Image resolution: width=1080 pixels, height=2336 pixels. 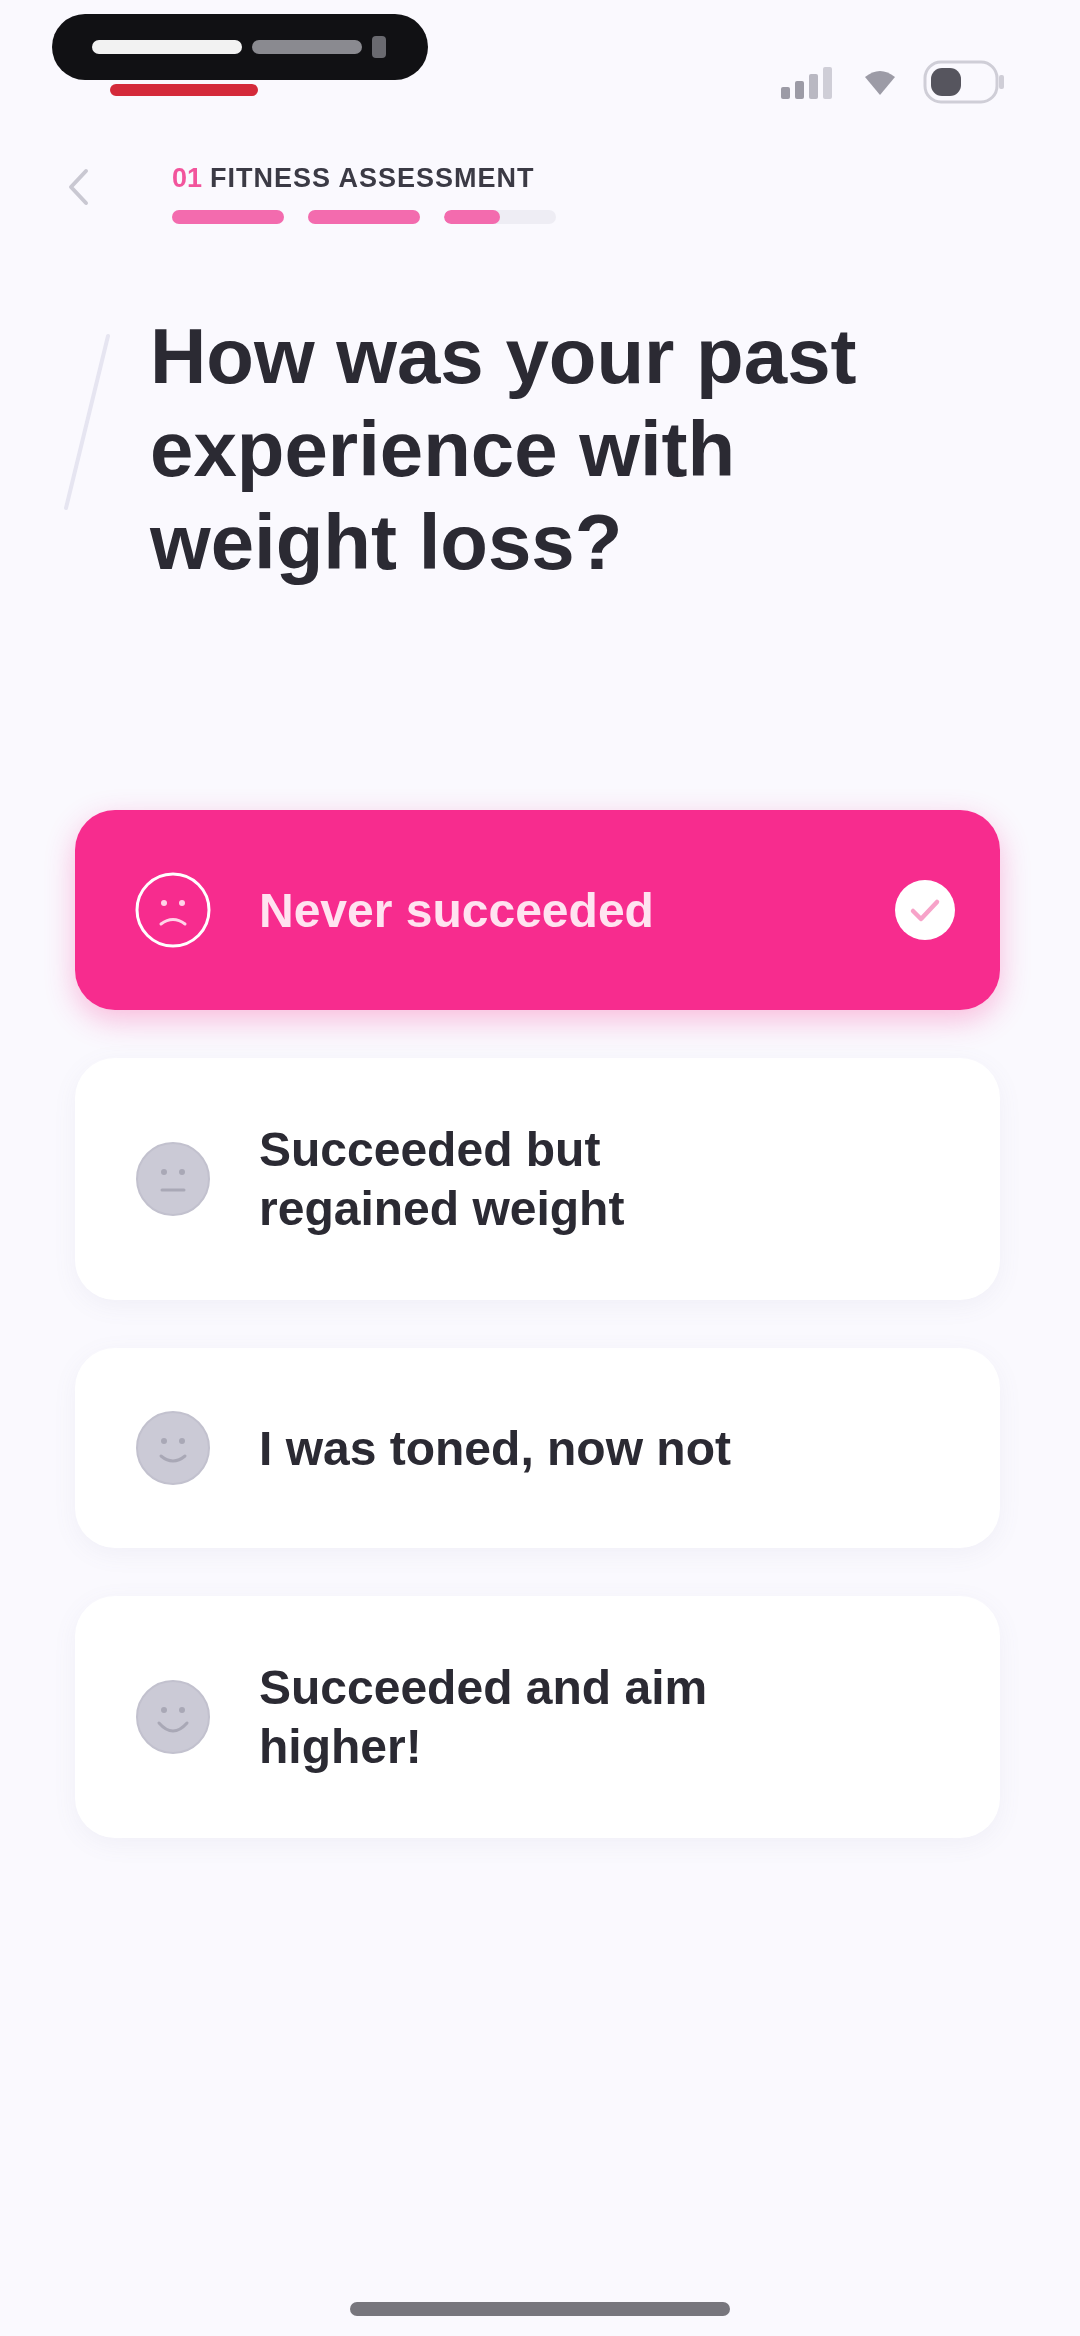 I want to click on answer-option: Succeeded but regained weight, so click(x=537, y=1179).